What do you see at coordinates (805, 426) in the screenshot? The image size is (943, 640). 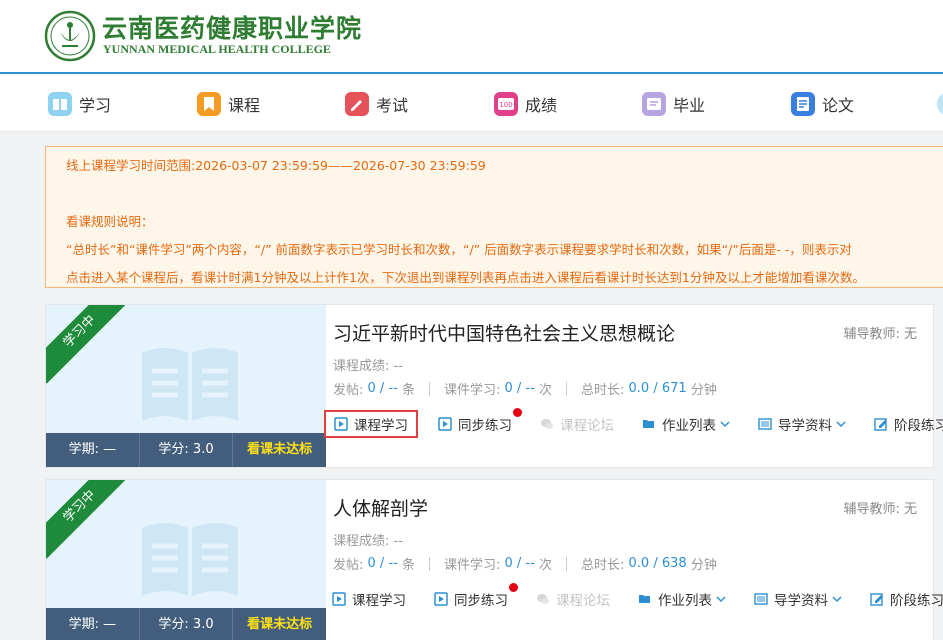 I see `materials-label: 导学资料` at bounding box center [805, 426].